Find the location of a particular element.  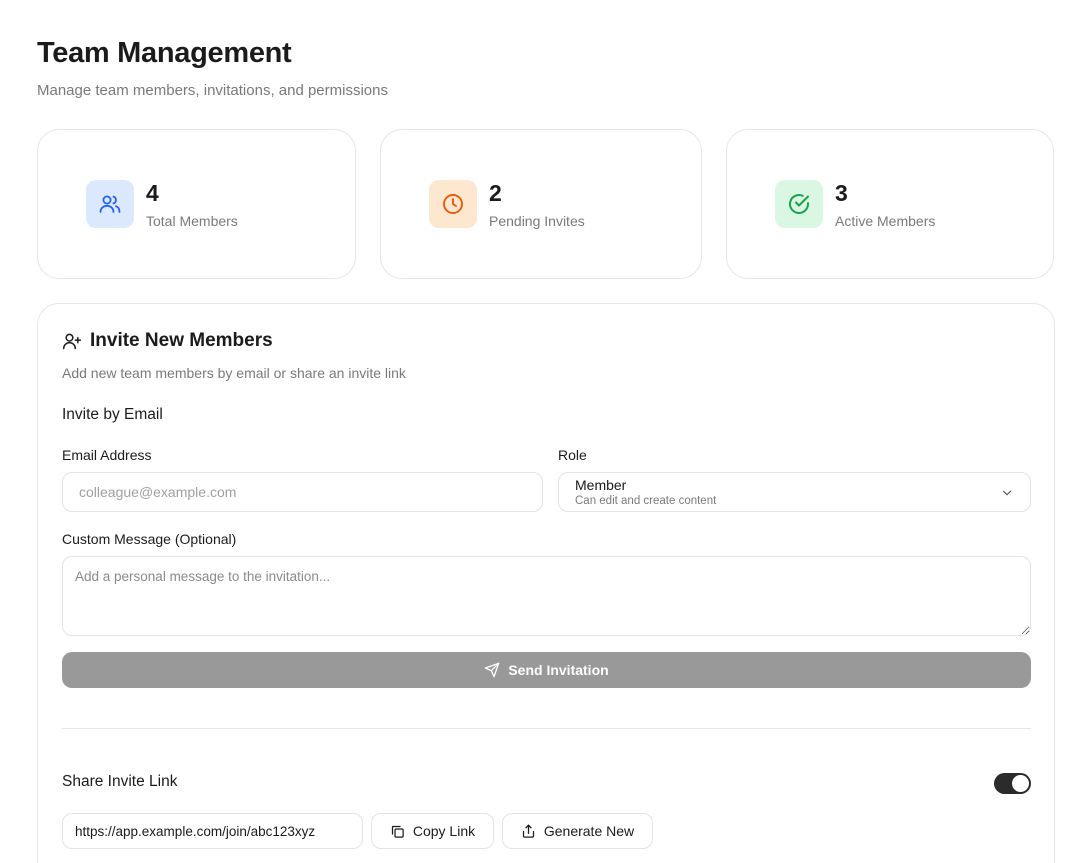

page-title: Team Management is located at coordinates (164, 53).